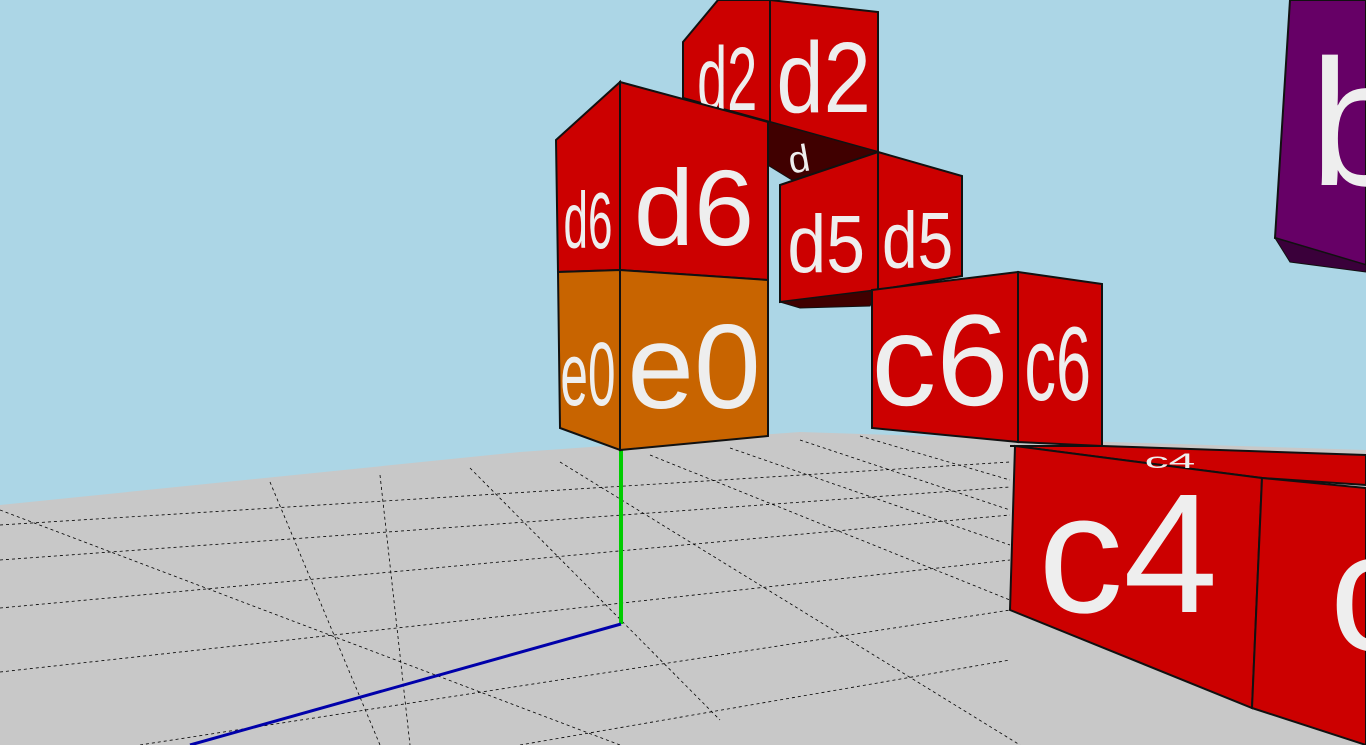 This screenshot has width=1366, height=745. What do you see at coordinates (587, 374) in the screenshot?
I see `block-e0-left-label: e0` at bounding box center [587, 374].